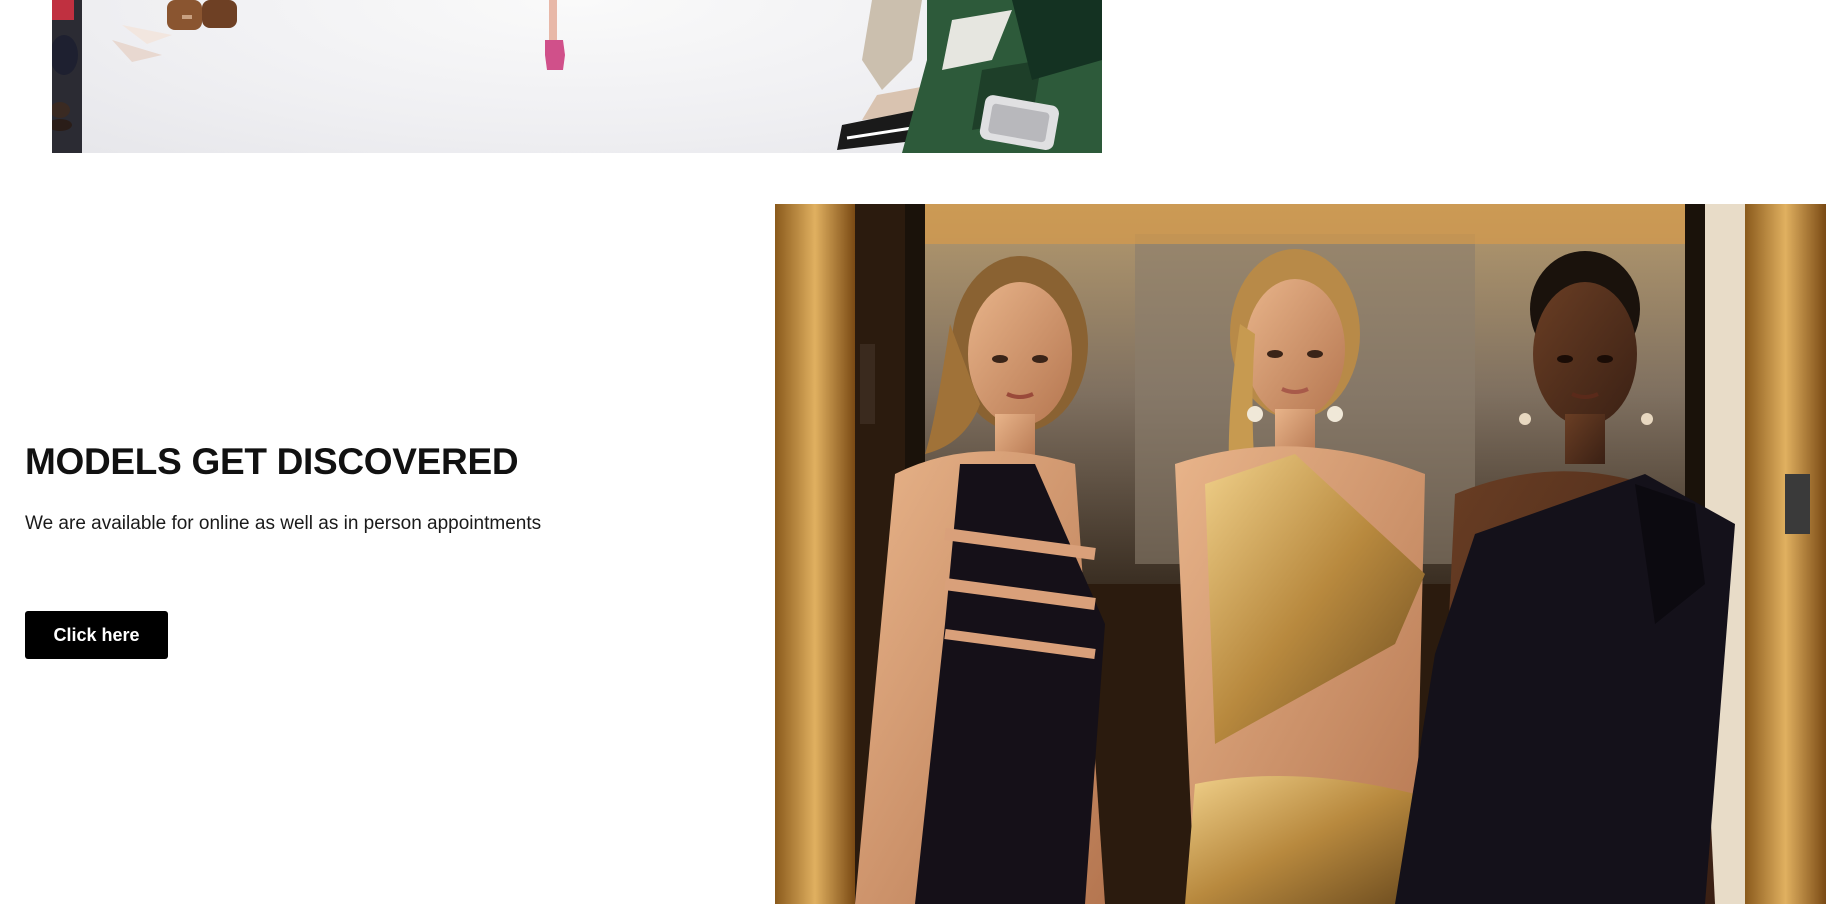  I want to click on click-here-button: Click here, so click(96, 635).